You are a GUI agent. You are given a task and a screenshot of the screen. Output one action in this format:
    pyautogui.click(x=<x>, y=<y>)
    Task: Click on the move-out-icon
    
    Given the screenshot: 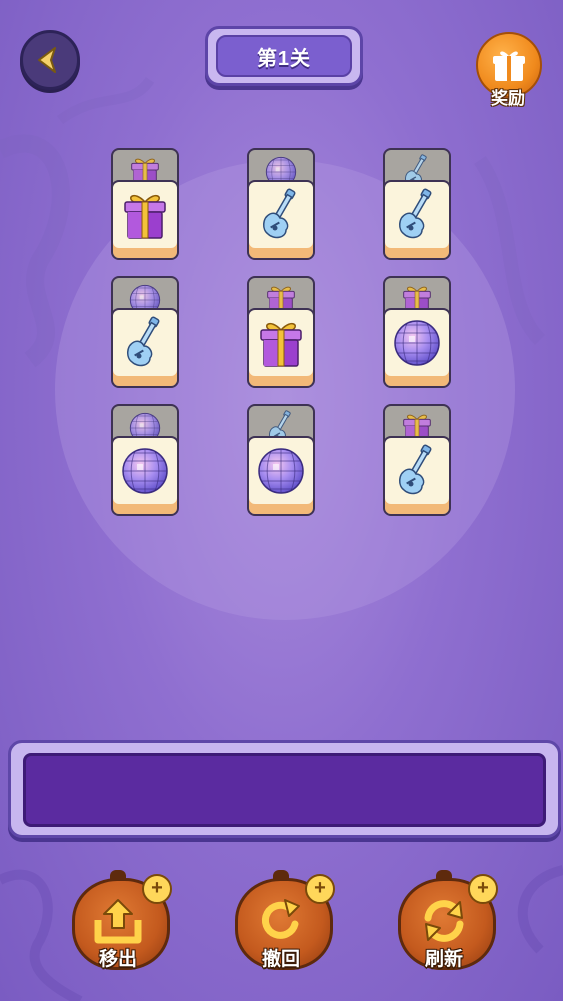 What is the action you would take?
    pyautogui.click(x=118, y=921)
    